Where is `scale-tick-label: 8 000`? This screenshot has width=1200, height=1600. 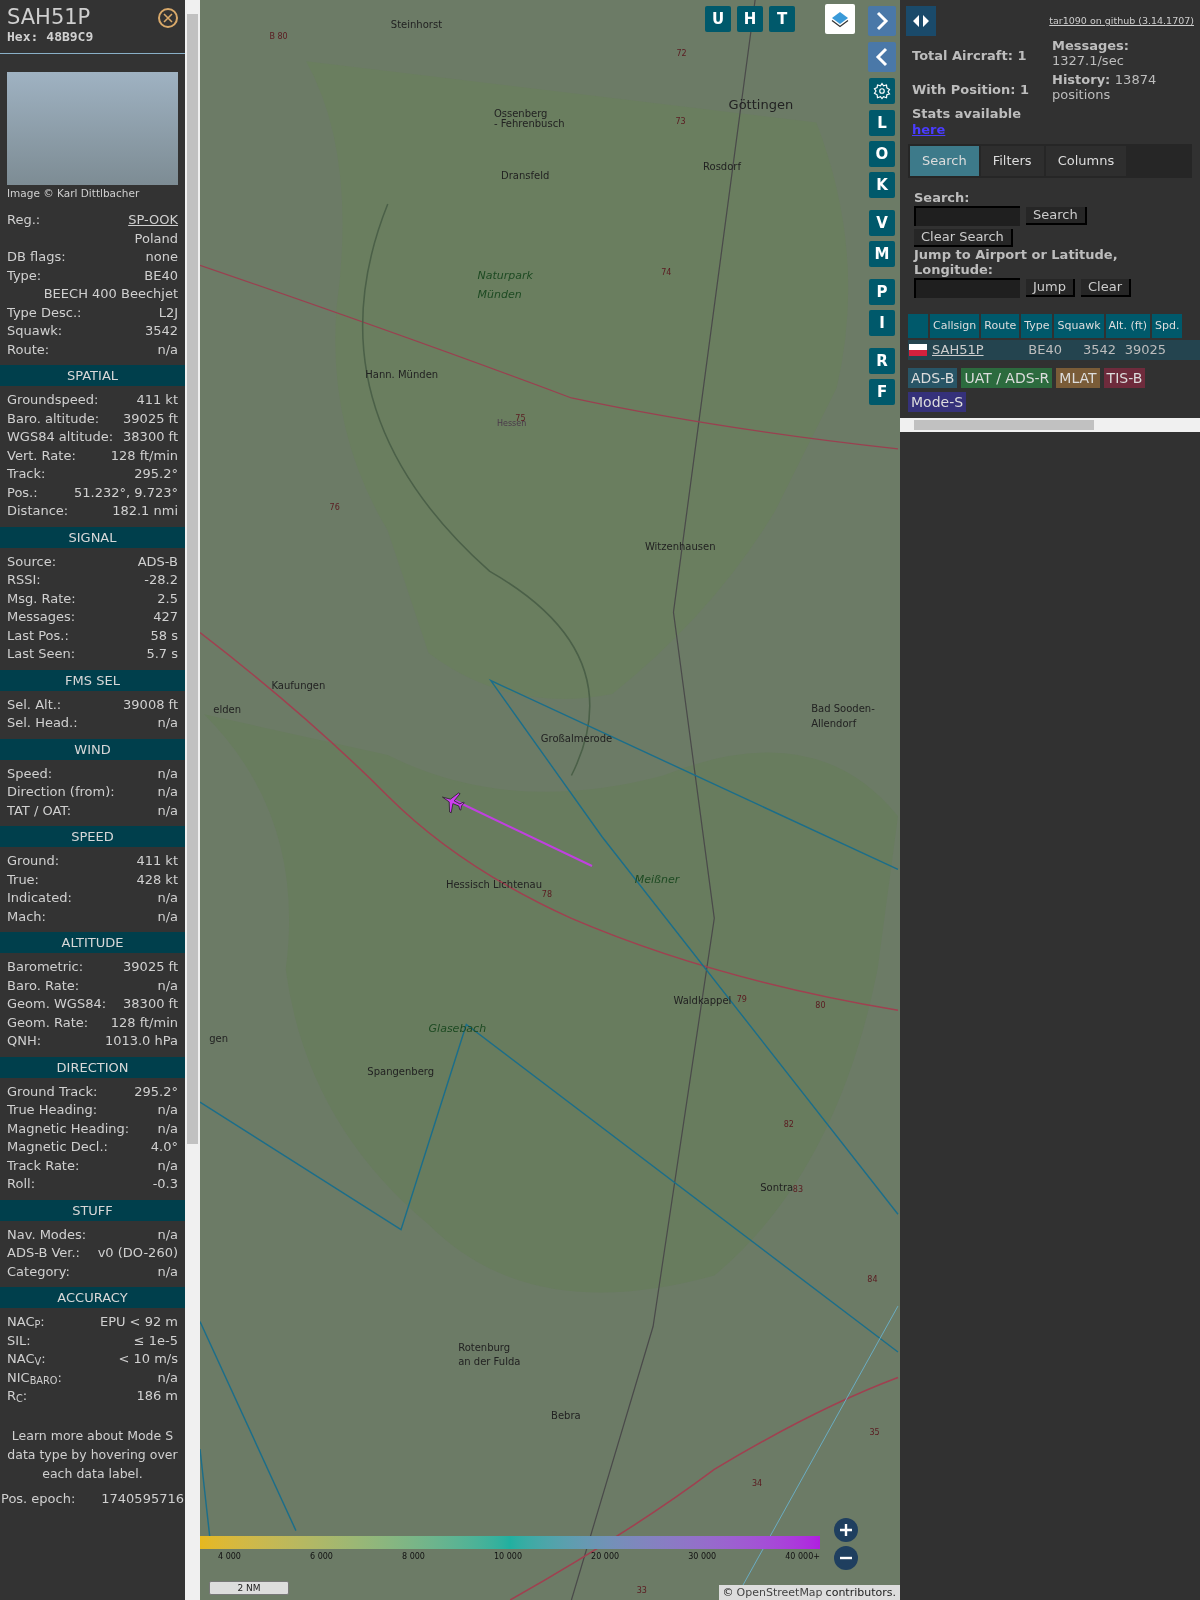 scale-tick-label: 8 000 is located at coordinates (413, 1557).